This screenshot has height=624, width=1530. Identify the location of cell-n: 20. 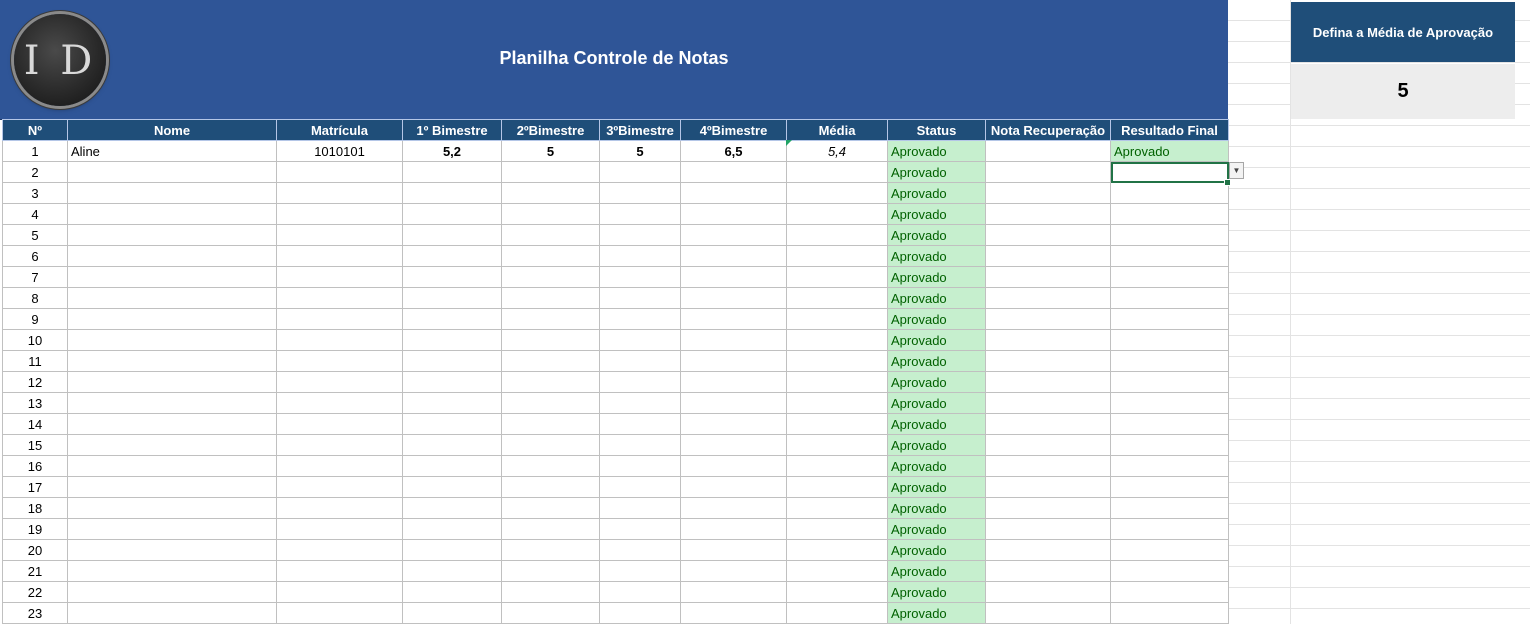
(35, 550).